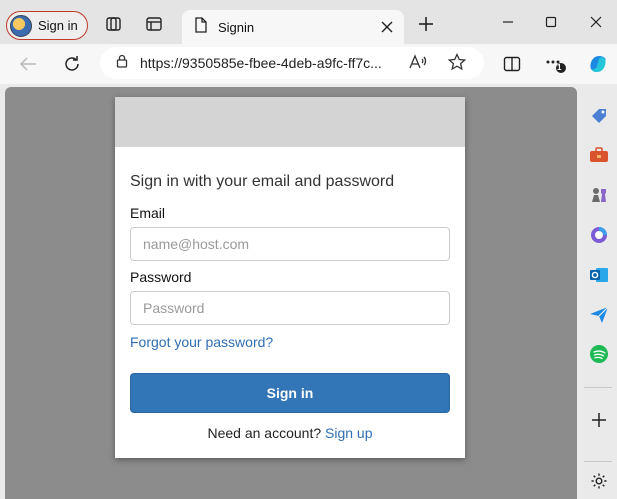 The width and height of the screenshot is (617, 499). Describe the element at coordinates (599, 235) in the screenshot. I see `microsoft365-icon` at that location.